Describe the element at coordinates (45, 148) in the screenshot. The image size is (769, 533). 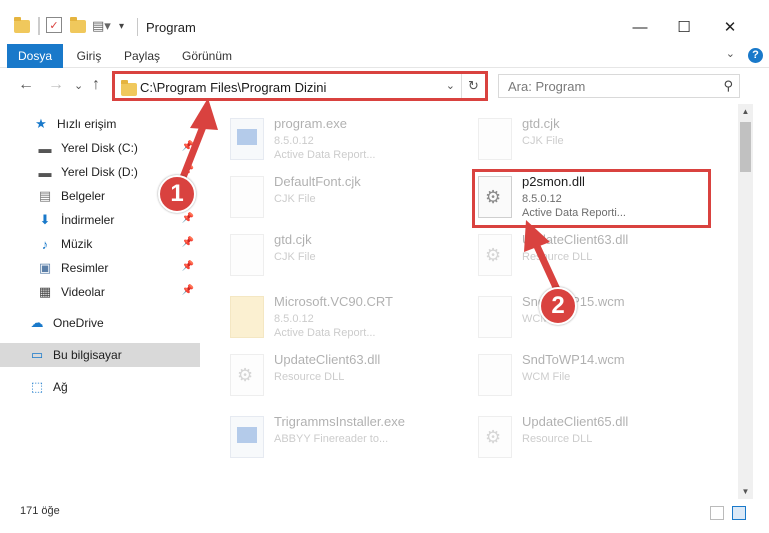
I see `drive-icon: ▬` at that location.